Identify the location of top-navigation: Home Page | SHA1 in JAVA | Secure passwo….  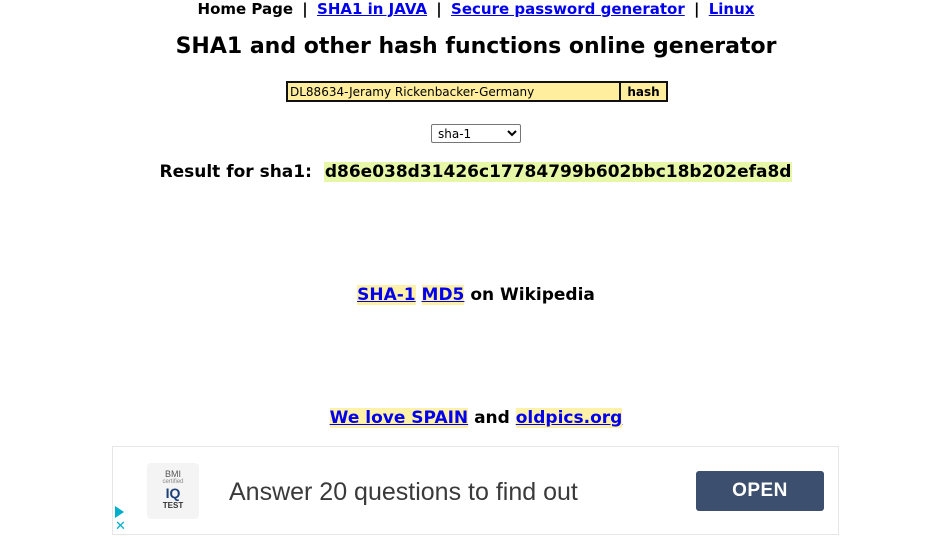
(476, 9).